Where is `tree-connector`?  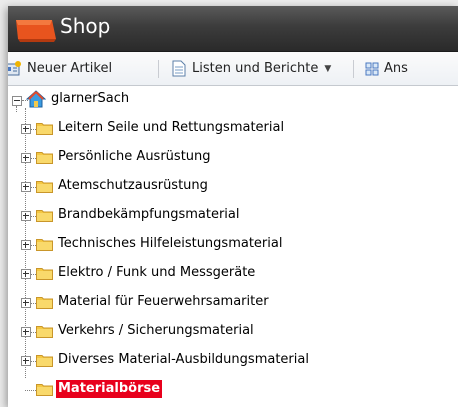
tree-connector is located at coordinates (30, 390).